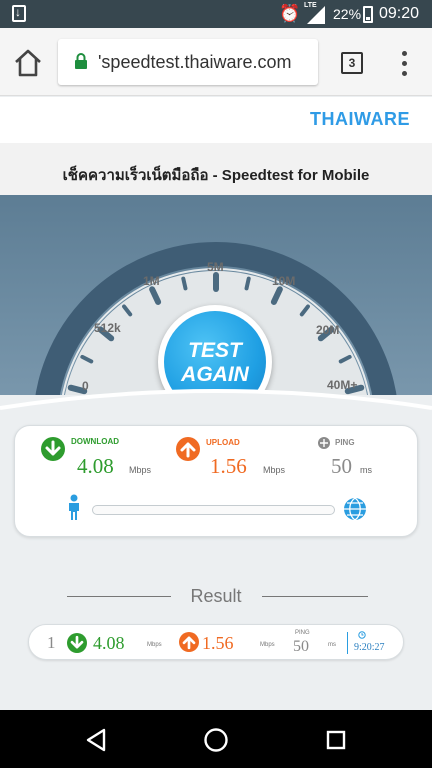 This screenshot has height=768, width=432. What do you see at coordinates (301, 646) in the screenshot?
I see `result-ping-value: 50` at bounding box center [301, 646].